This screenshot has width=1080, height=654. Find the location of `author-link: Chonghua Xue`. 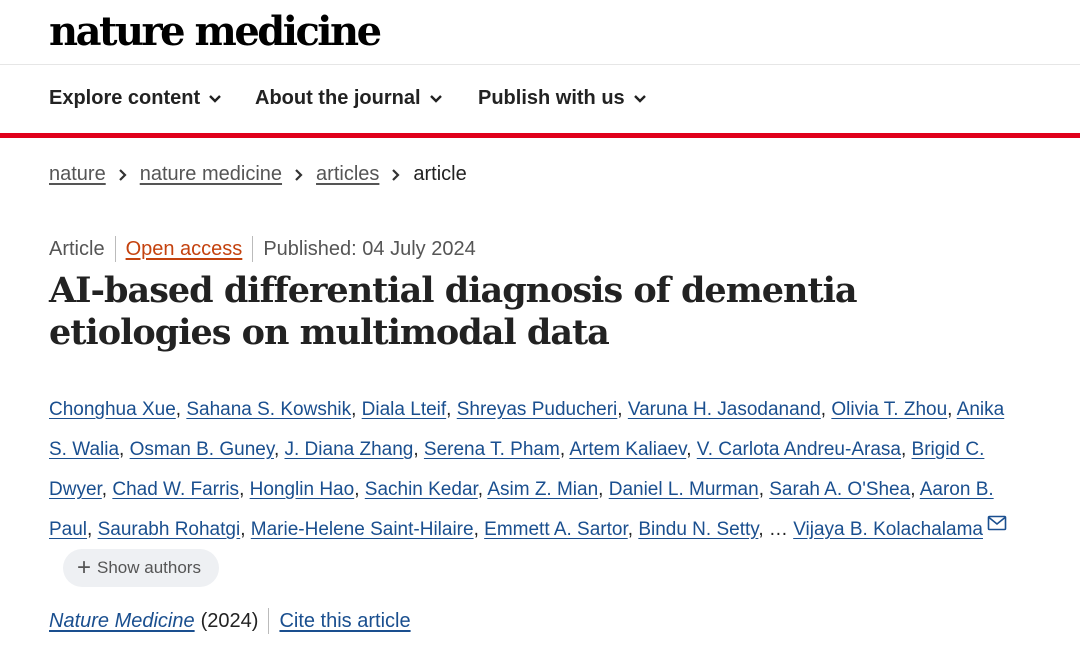

author-link: Chonghua Xue is located at coordinates (112, 409).